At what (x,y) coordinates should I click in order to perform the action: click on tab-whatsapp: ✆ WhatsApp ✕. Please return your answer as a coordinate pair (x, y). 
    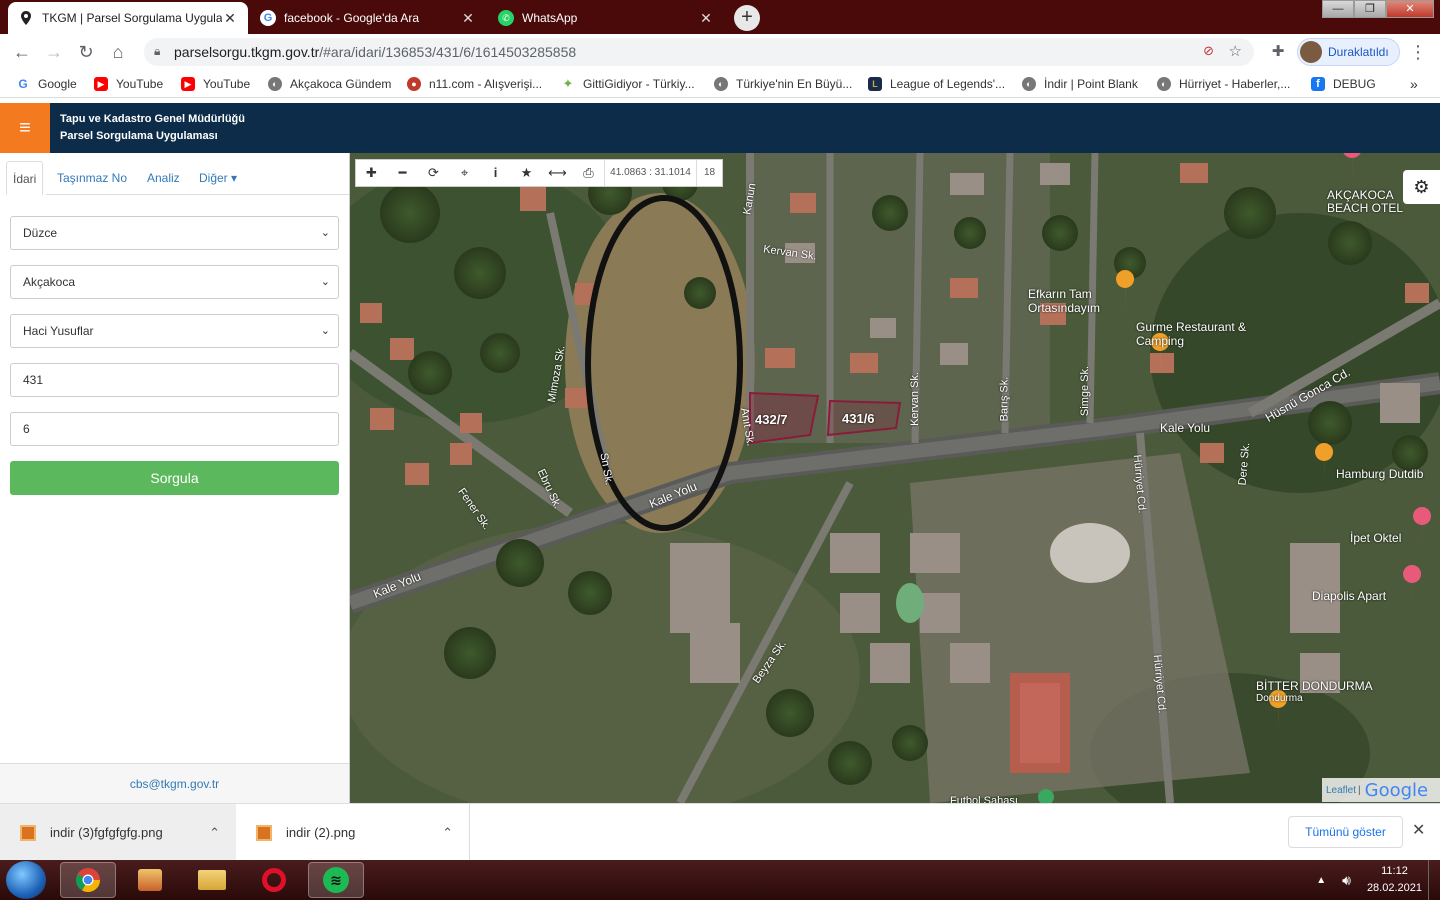
    Looking at the image, I should click on (606, 18).